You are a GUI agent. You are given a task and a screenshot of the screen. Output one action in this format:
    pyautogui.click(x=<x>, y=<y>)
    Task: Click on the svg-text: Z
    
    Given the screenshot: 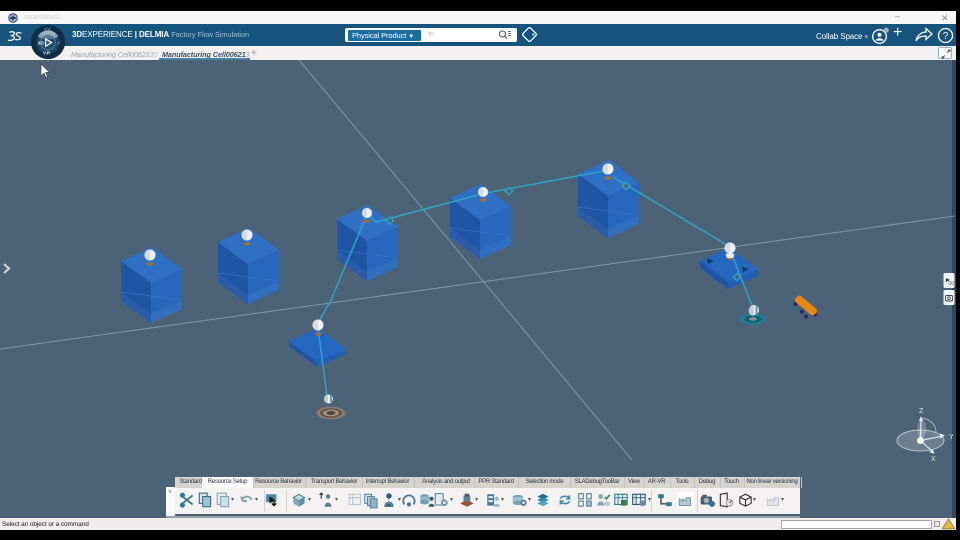 What is the action you would take?
    pyautogui.click(x=921, y=411)
    